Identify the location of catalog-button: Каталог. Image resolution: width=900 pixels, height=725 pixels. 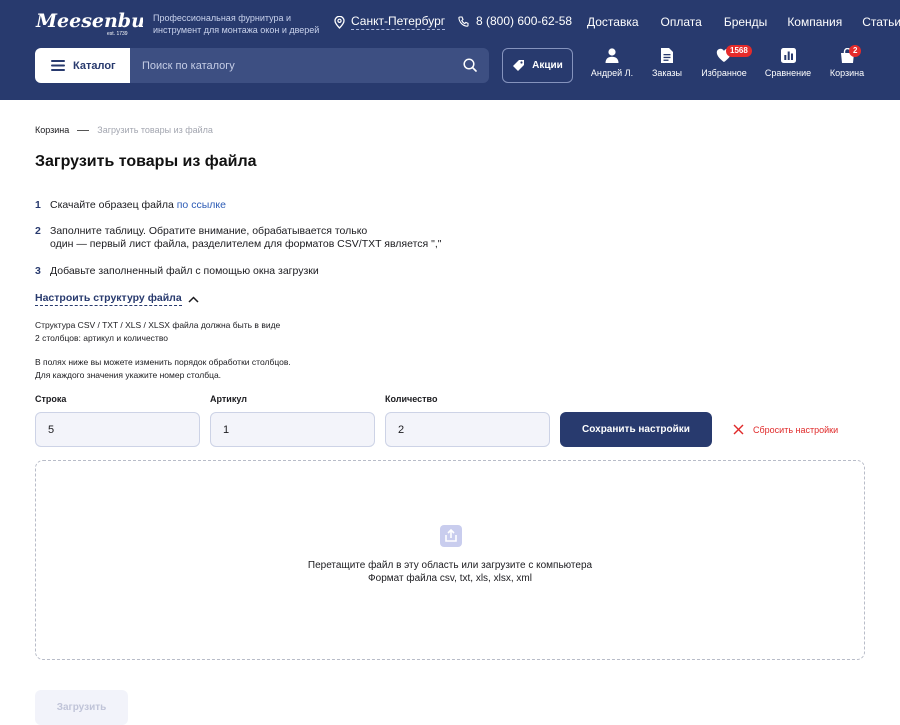
(82, 65).